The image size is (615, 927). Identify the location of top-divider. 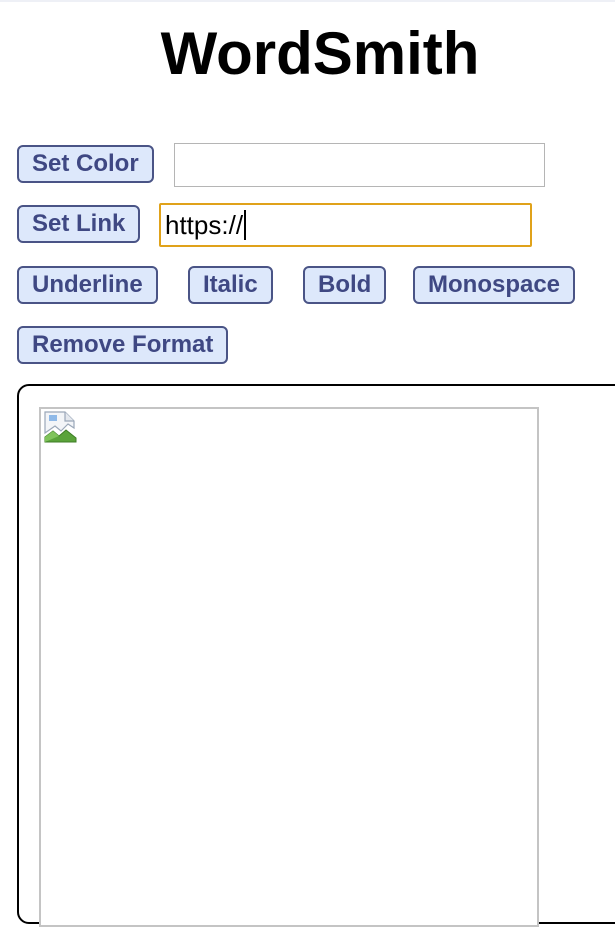
(307, 1).